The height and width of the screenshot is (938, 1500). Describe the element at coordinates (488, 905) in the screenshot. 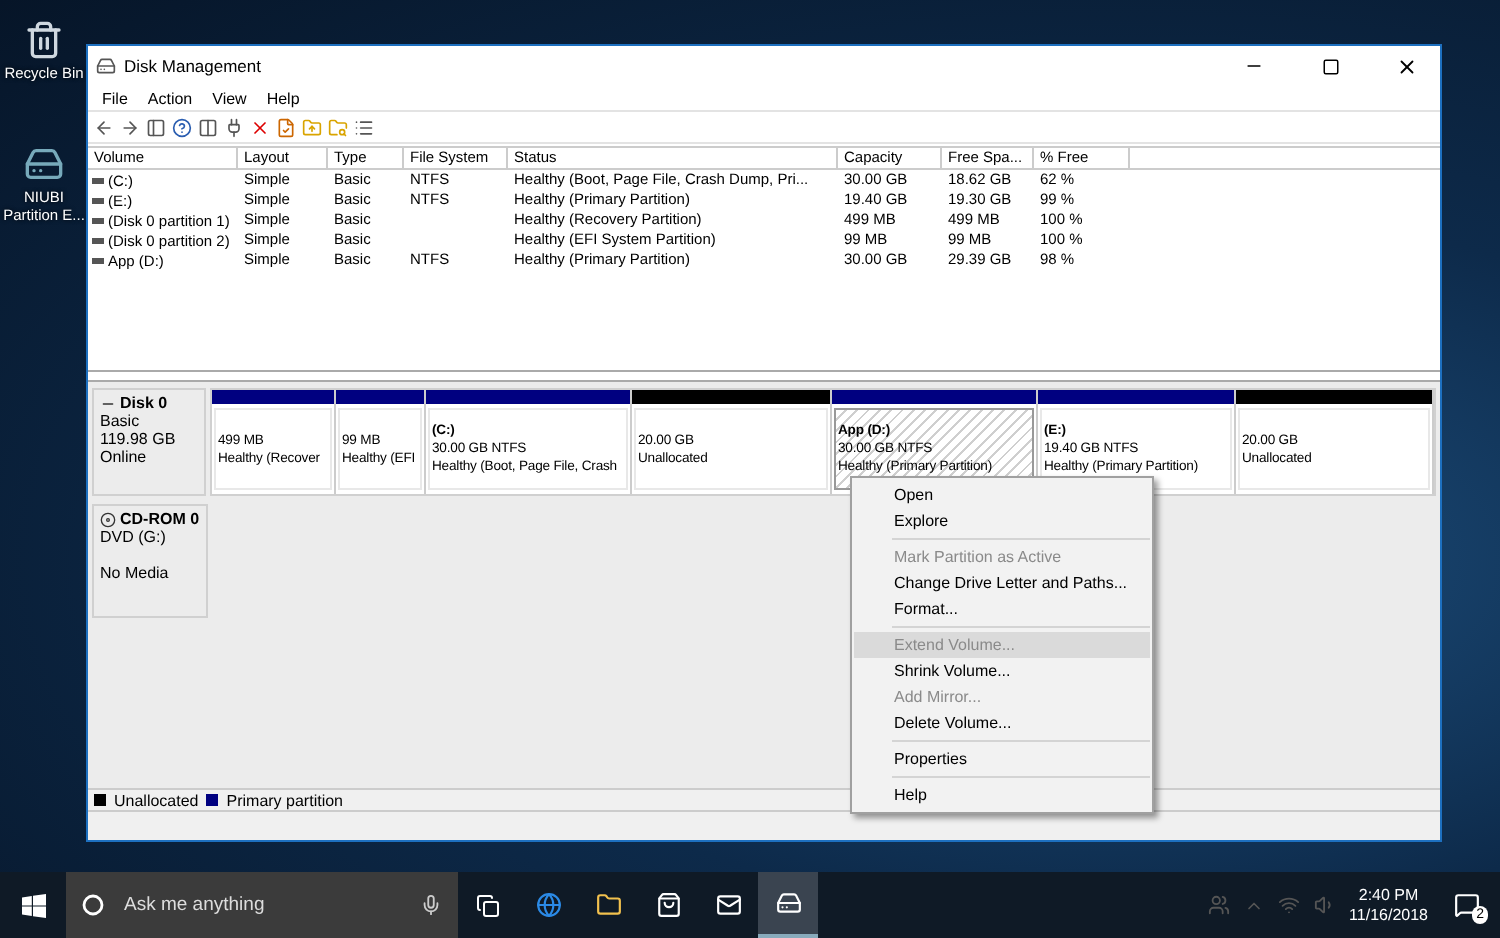

I see `task-view-icon` at that location.